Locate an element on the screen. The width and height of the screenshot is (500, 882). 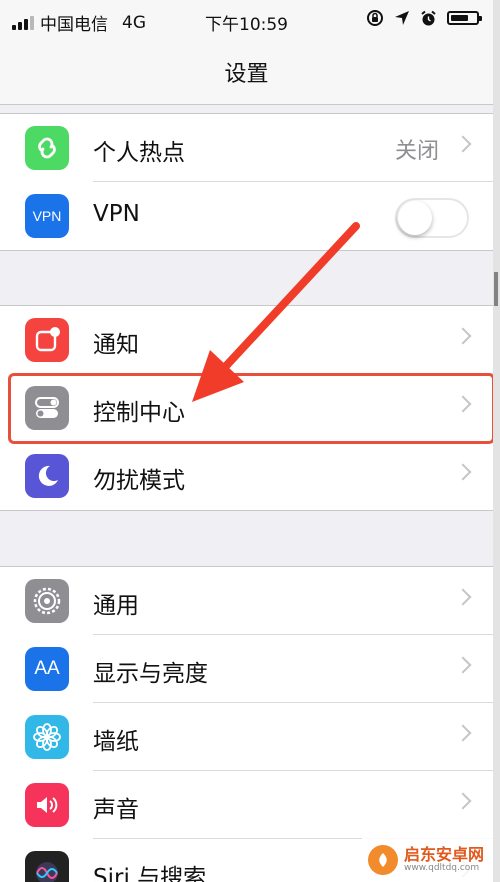
watermark-text: 启东安卓网 www.qdltdq.com is located at coordinates (444, 858).